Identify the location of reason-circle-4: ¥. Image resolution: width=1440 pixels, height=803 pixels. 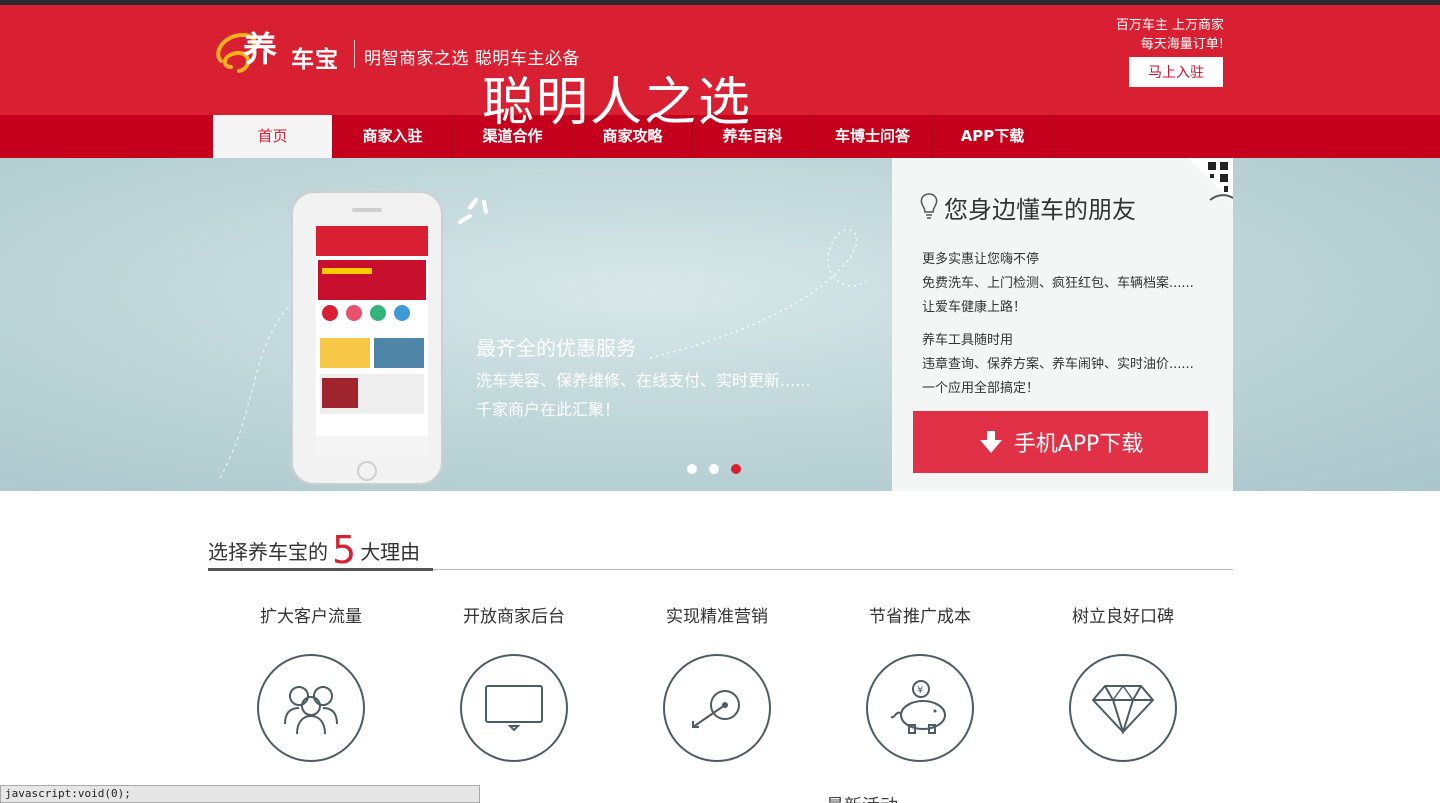
(920, 708).